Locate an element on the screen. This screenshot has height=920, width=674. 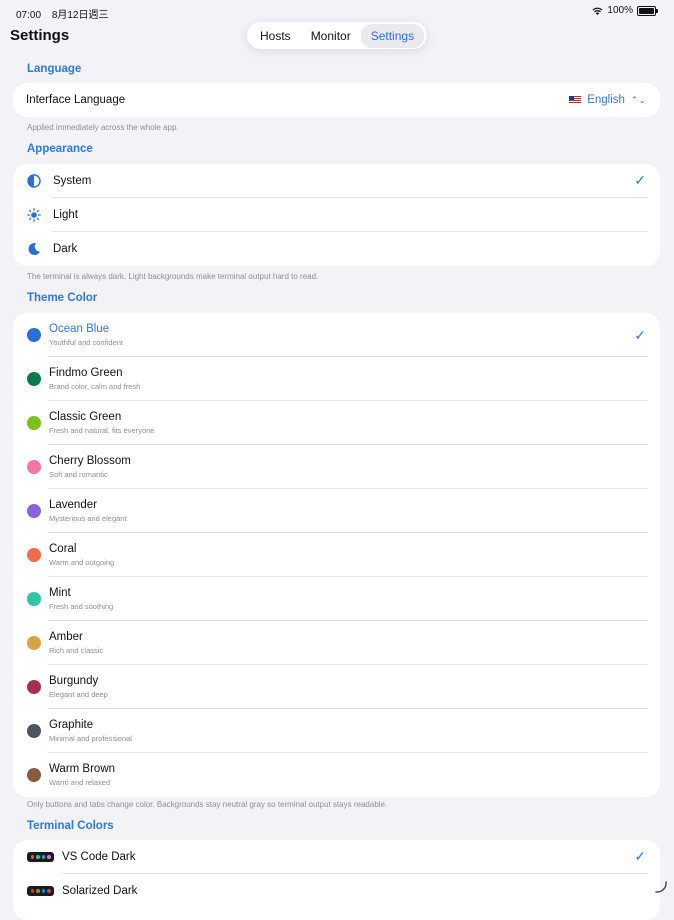
terminal-scheme-name: VS Code Dark is located at coordinates (99, 857).